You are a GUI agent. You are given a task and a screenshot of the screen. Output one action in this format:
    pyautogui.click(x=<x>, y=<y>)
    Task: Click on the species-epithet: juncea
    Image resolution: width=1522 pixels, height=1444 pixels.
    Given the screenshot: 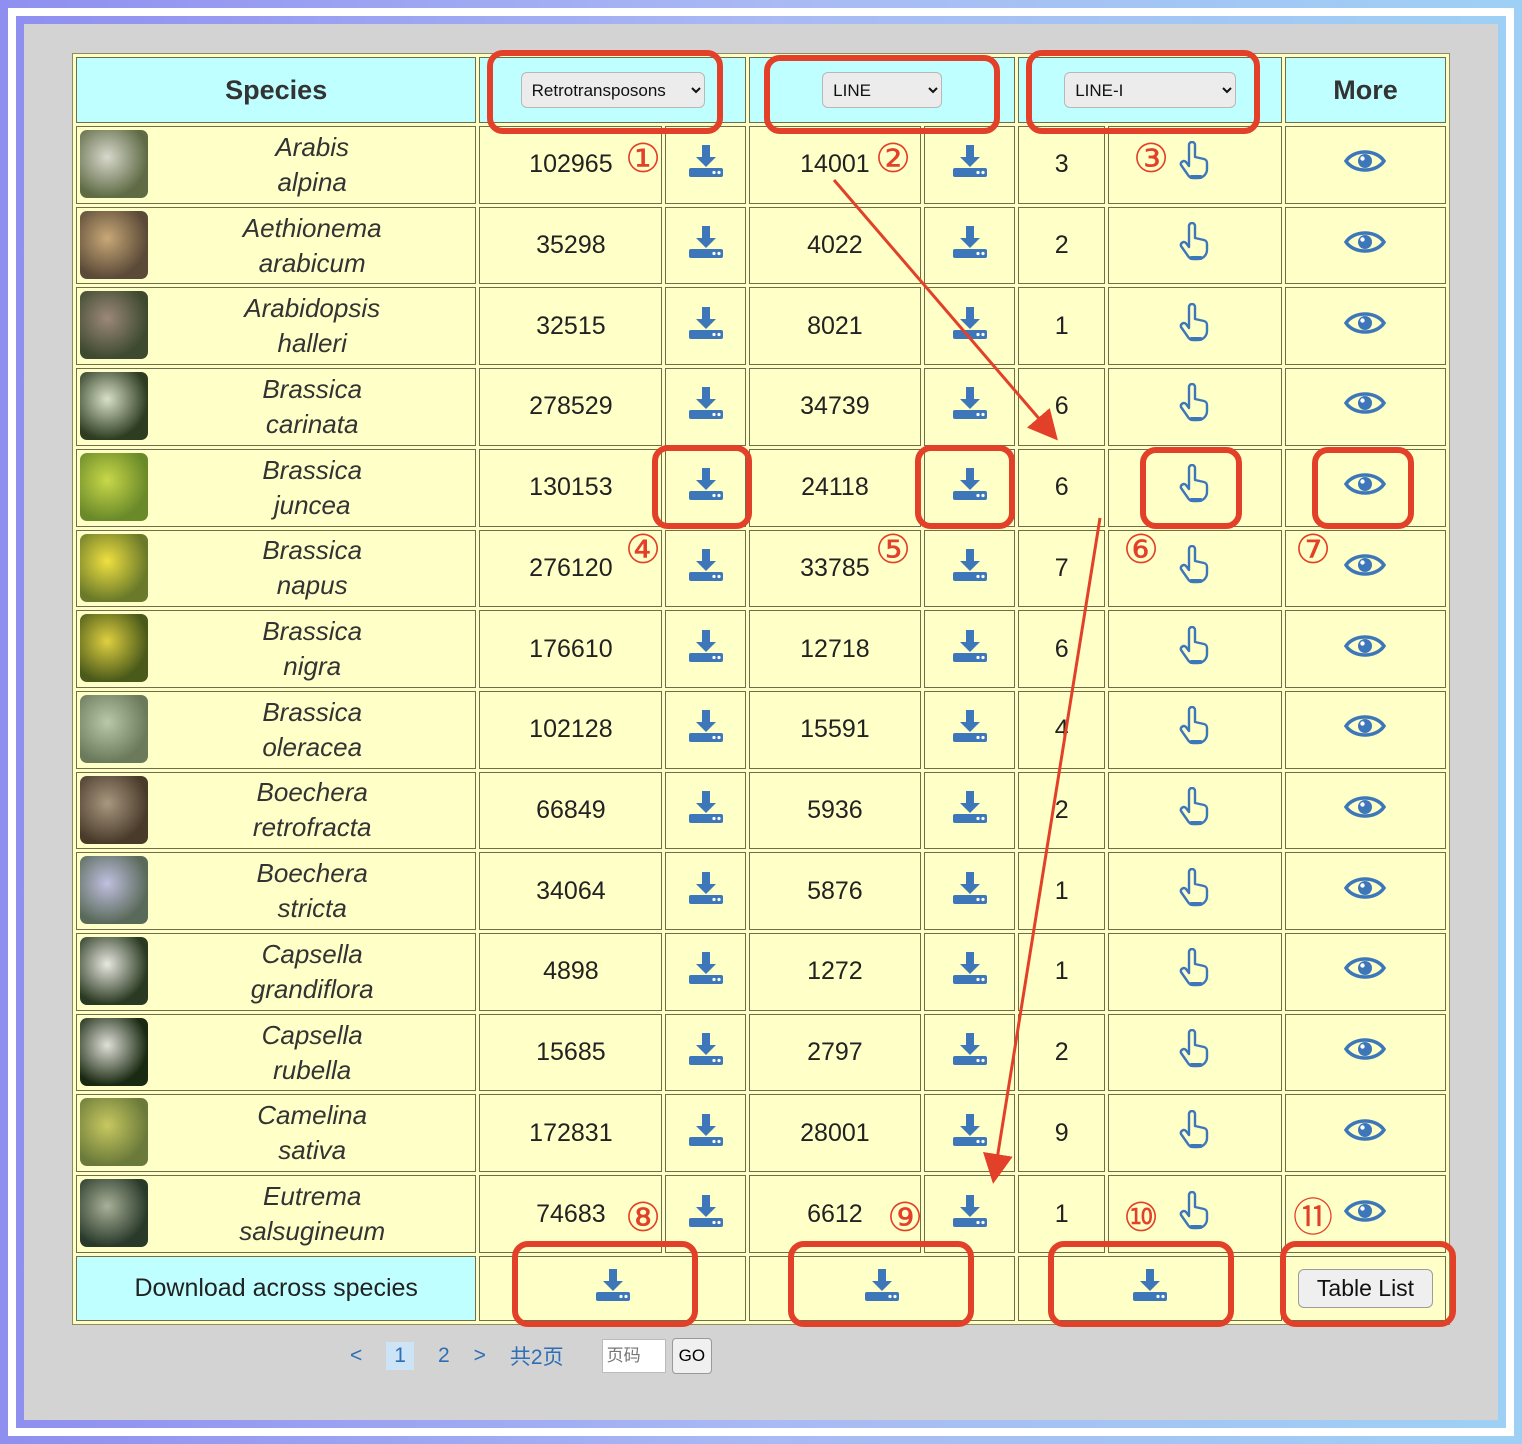 What is the action you would take?
    pyautogui.click(x=312, y=504)
    